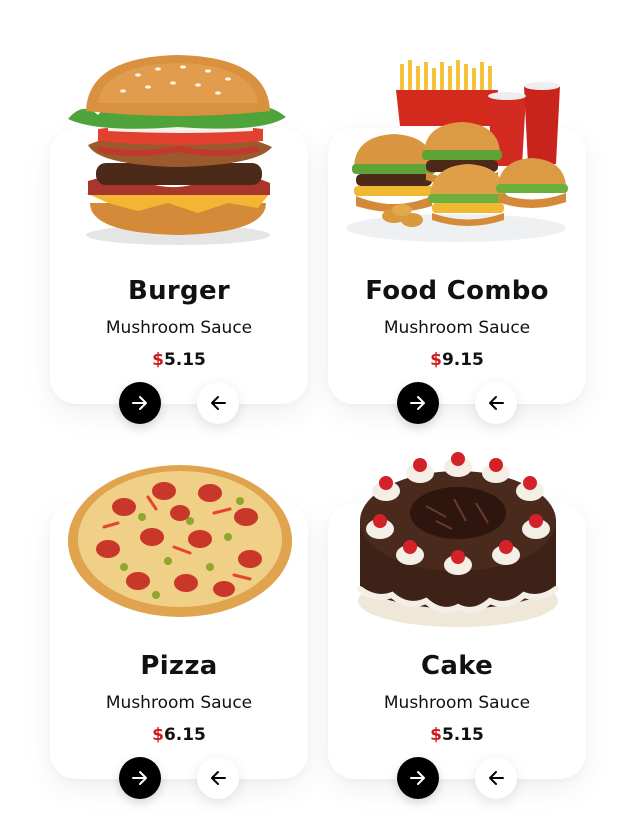  Describe the element at coordinates (457, 291) in the screenshot. I see `product-title: Food Combo` at that location.